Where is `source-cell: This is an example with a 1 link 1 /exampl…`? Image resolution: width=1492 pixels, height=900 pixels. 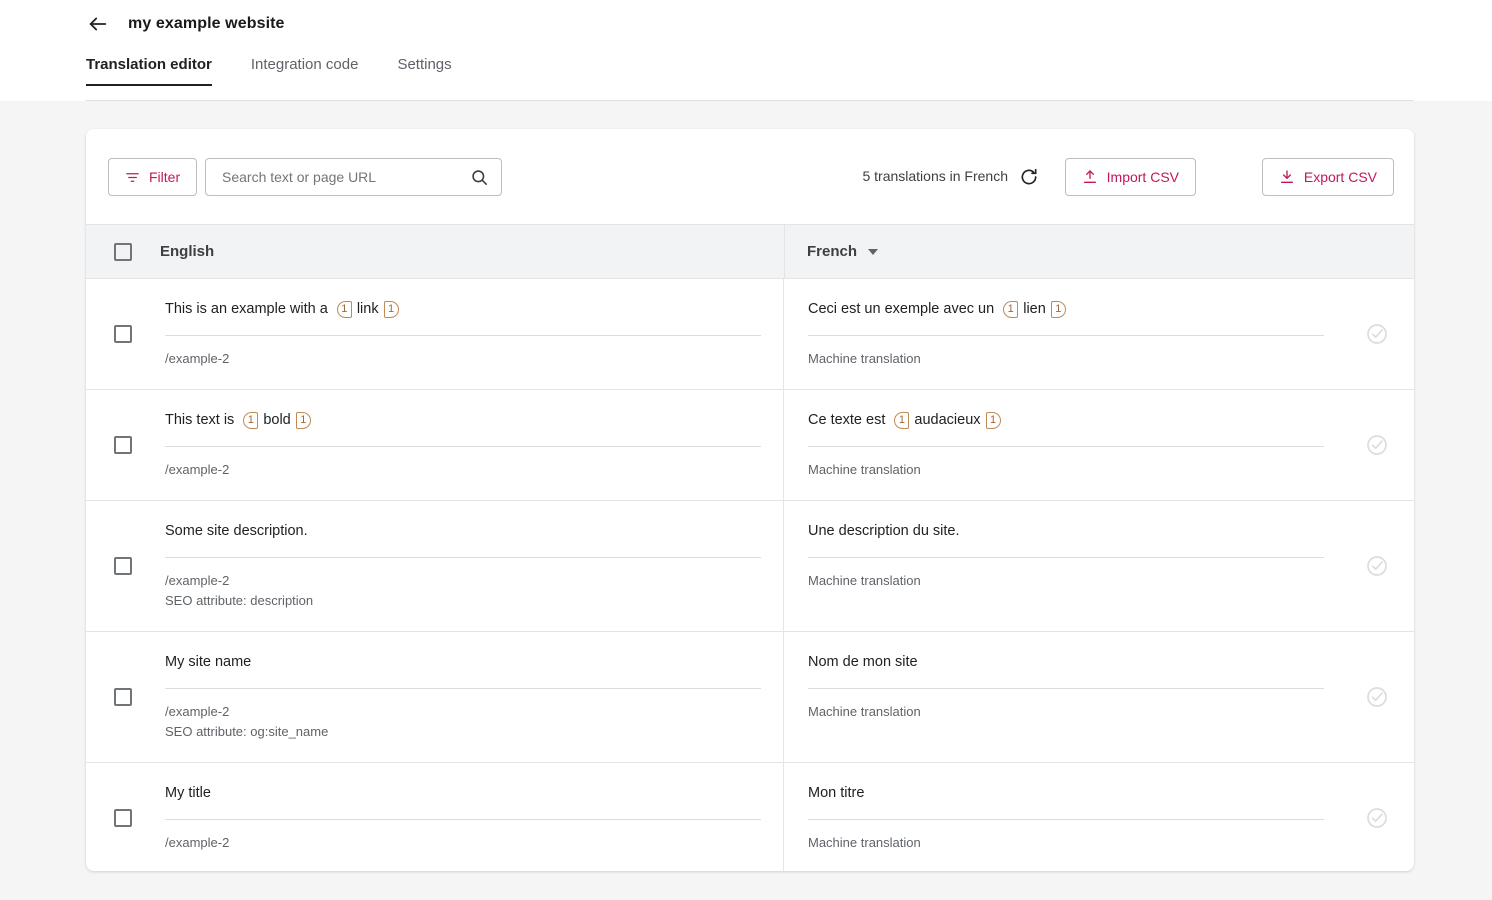 source-cell: This is an example with a 1 link 1 /exampl… is located at coordinates (474, 334).